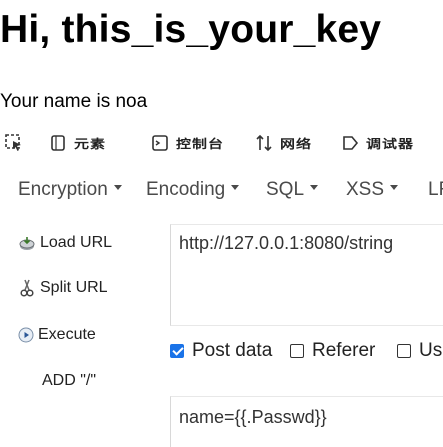  I want to click on request-options: Post data Referer Us, so click(306, 350).